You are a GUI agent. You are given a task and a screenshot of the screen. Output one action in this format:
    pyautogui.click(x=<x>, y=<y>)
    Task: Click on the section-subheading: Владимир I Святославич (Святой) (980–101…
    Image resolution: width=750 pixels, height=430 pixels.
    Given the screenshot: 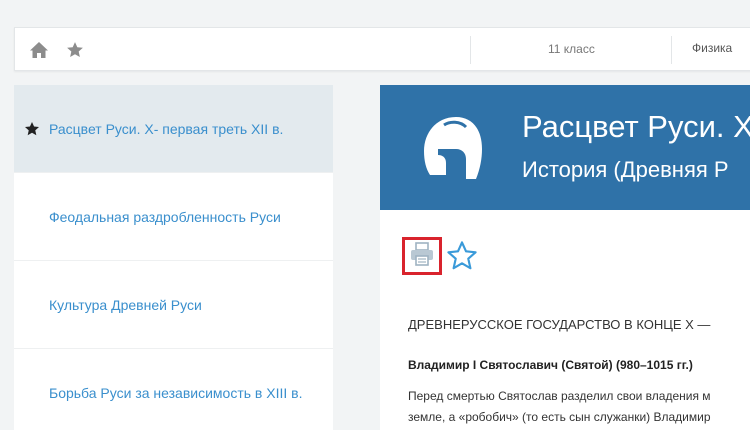 What is the action you would take?
    pyautogui.click(x=550, y=365)
    